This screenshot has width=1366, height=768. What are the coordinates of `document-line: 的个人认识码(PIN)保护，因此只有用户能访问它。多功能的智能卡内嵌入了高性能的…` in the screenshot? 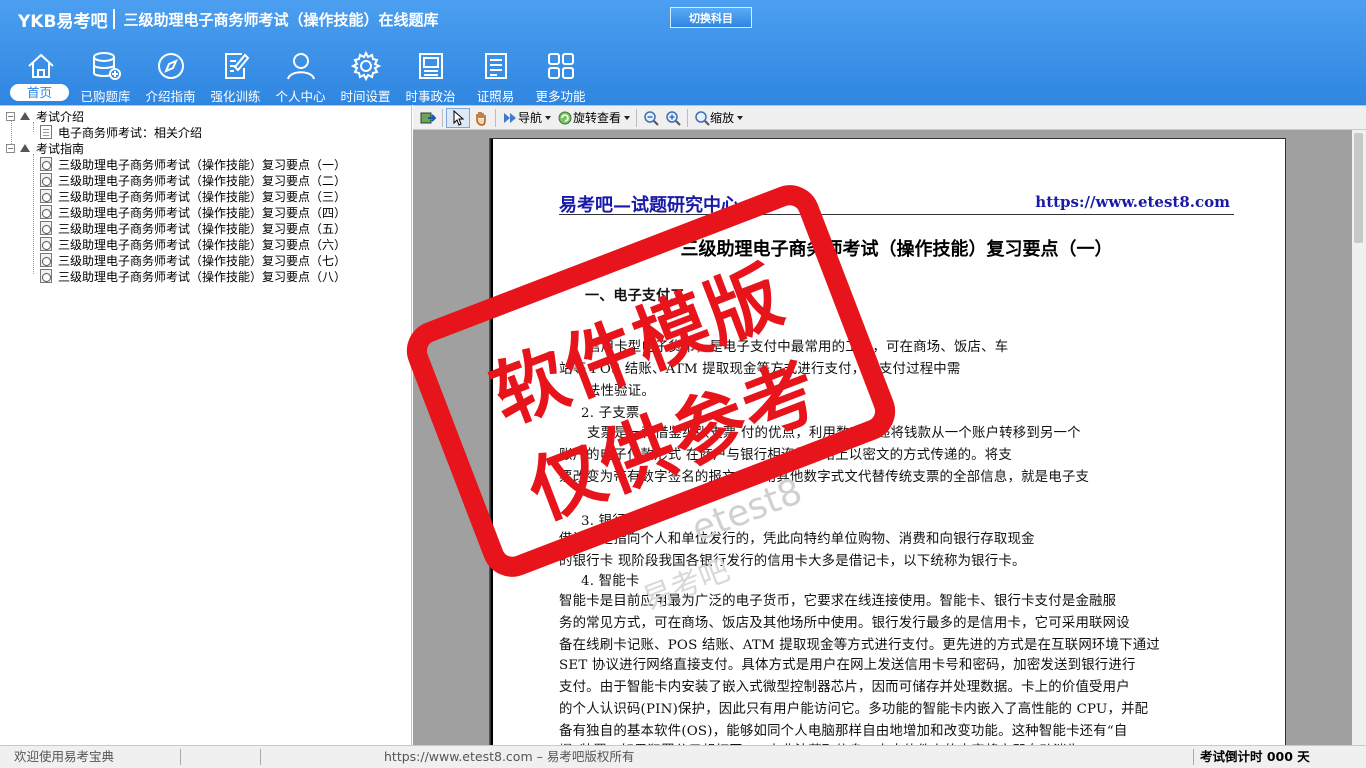 It's located at (854, 709).